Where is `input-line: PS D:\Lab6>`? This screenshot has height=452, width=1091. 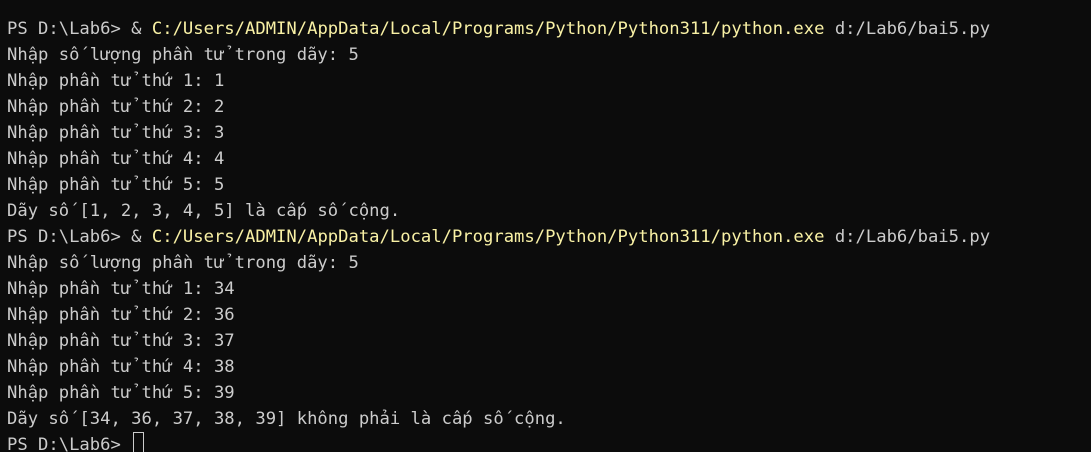
input-line: PS D:\Lab6> is located at coordinates (549, 442).